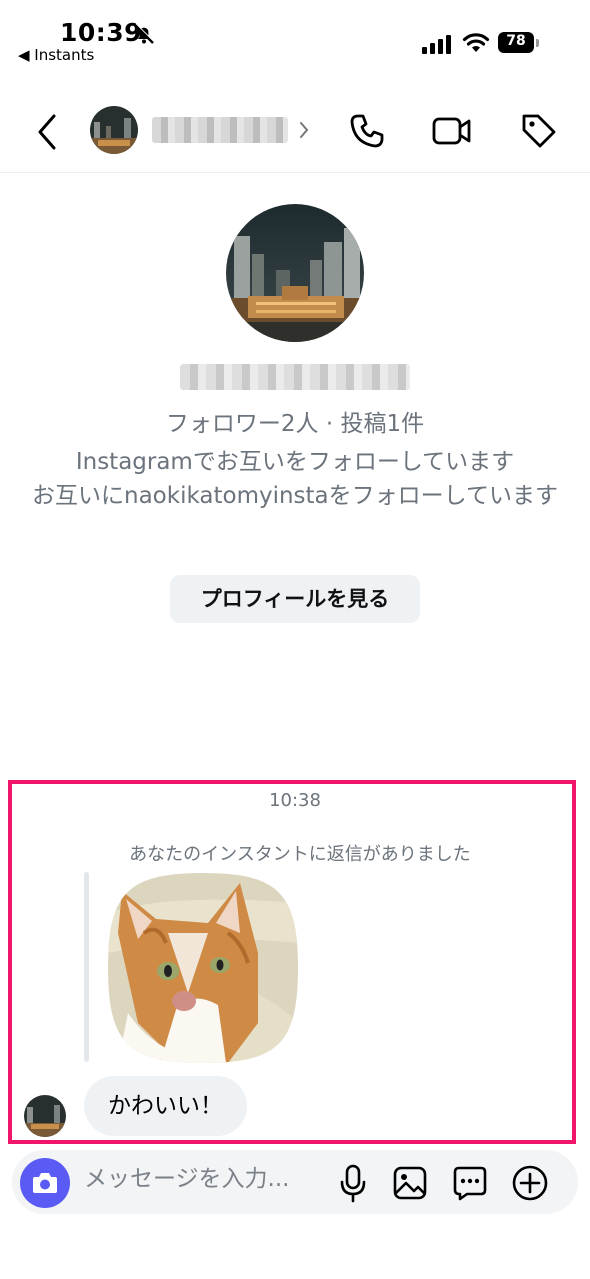 Image resolution: width=590 pixels, height=1279 pixels. Describe the element at coordinates (538, 130) in the screenshot. I see `tag-icon` at that location.